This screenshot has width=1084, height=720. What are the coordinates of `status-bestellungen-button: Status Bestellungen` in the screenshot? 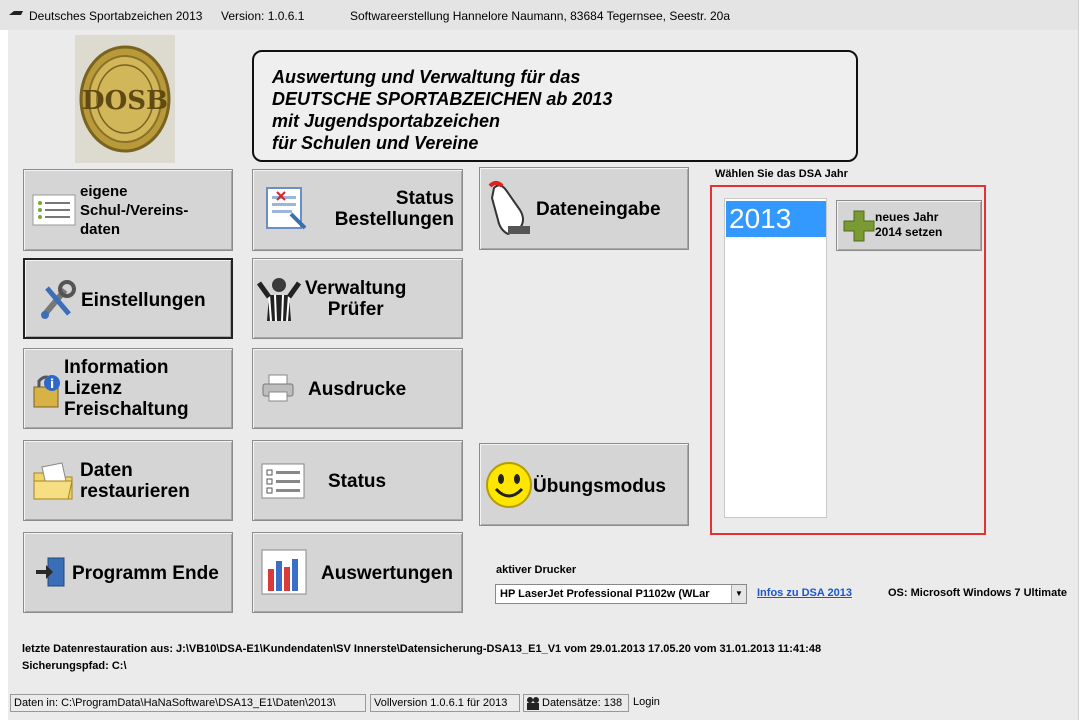 It's located at (357, 210).